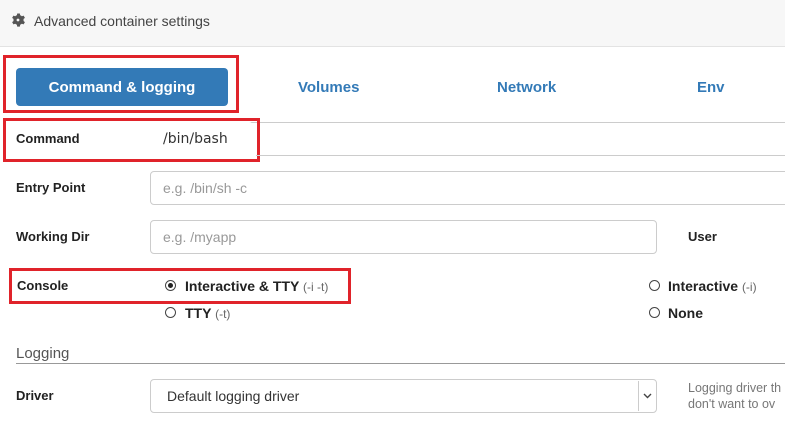 The image size is (785, 429). I want to click on command-input-border, so click(520, 155).